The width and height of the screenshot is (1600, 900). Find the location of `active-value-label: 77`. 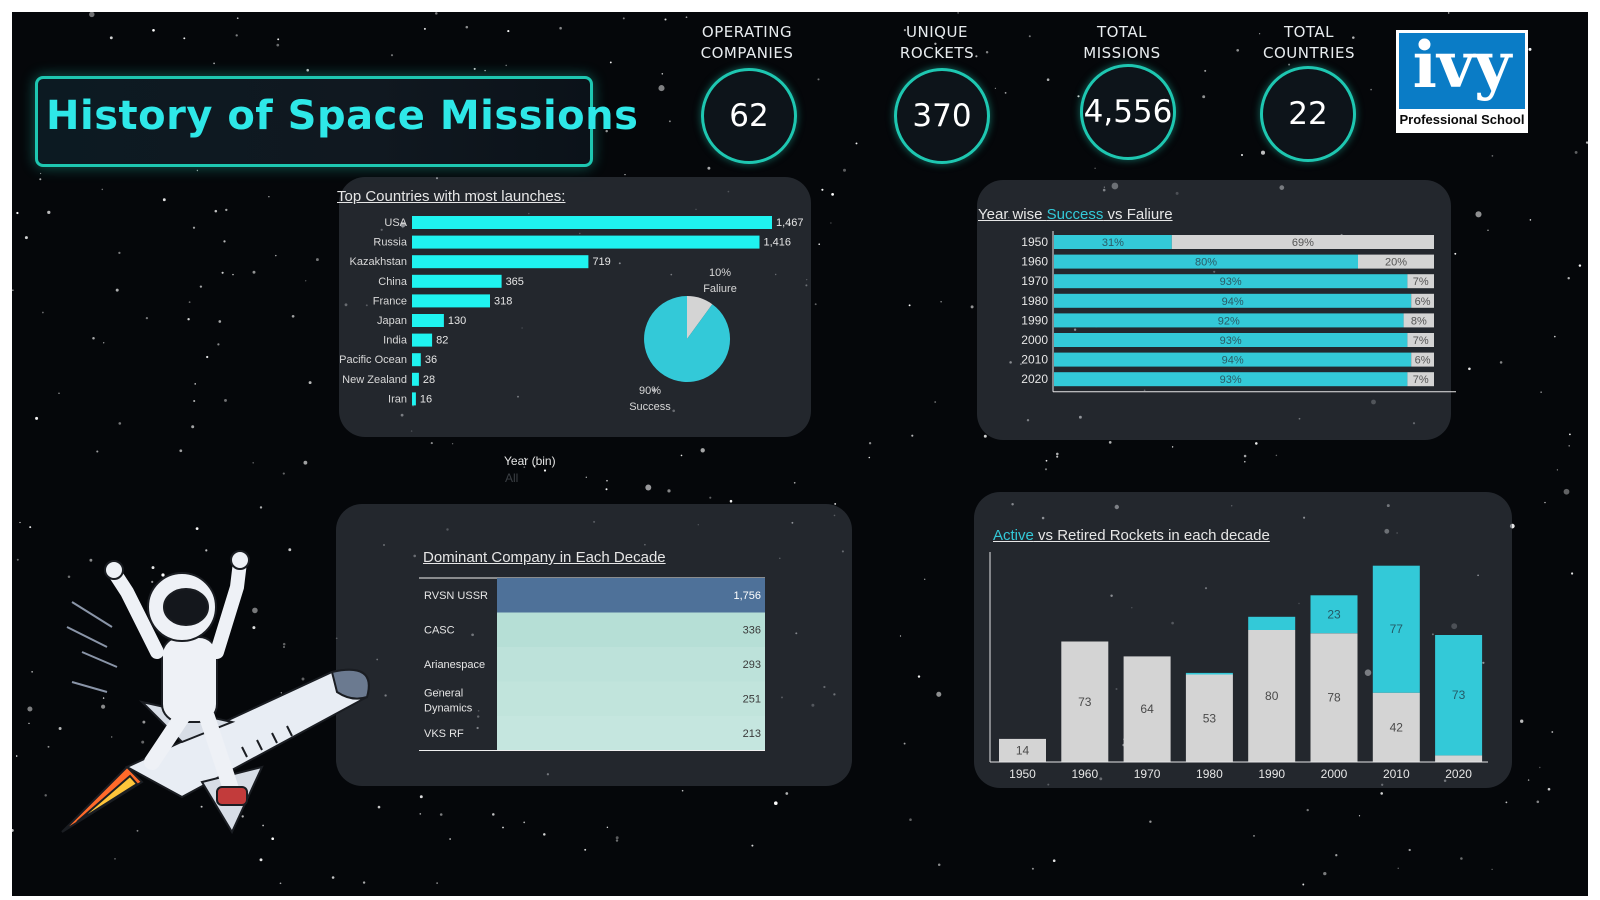

active-value-label: 77 is located at coordinates (1397, 629).